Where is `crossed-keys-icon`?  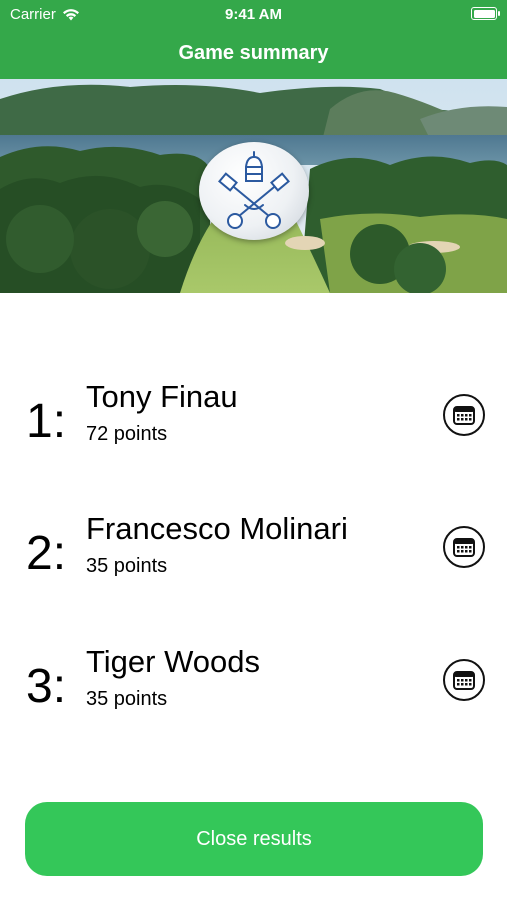
crossed-keys-icon is located at coordinates (254, 190).